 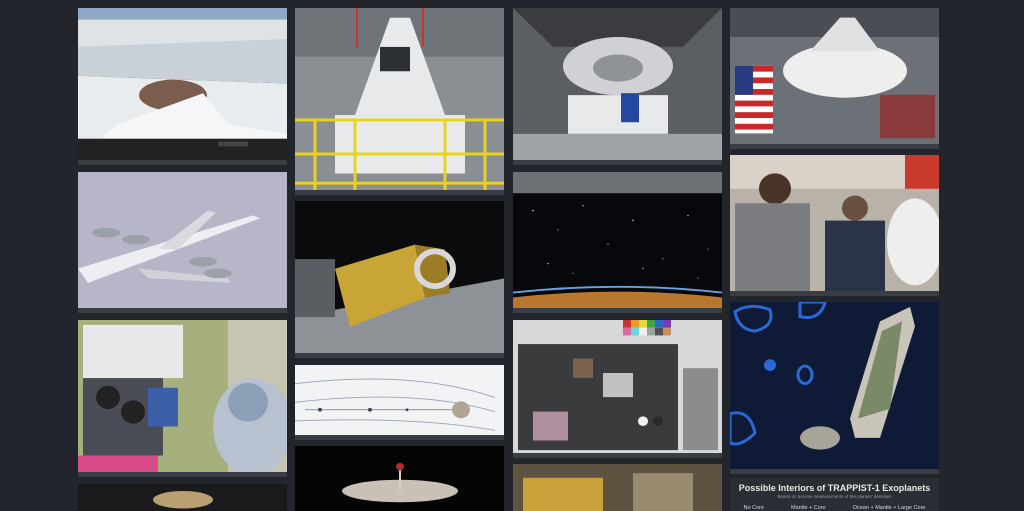 I want to click on gallery-tile-dish, so click(x=399, y=478).